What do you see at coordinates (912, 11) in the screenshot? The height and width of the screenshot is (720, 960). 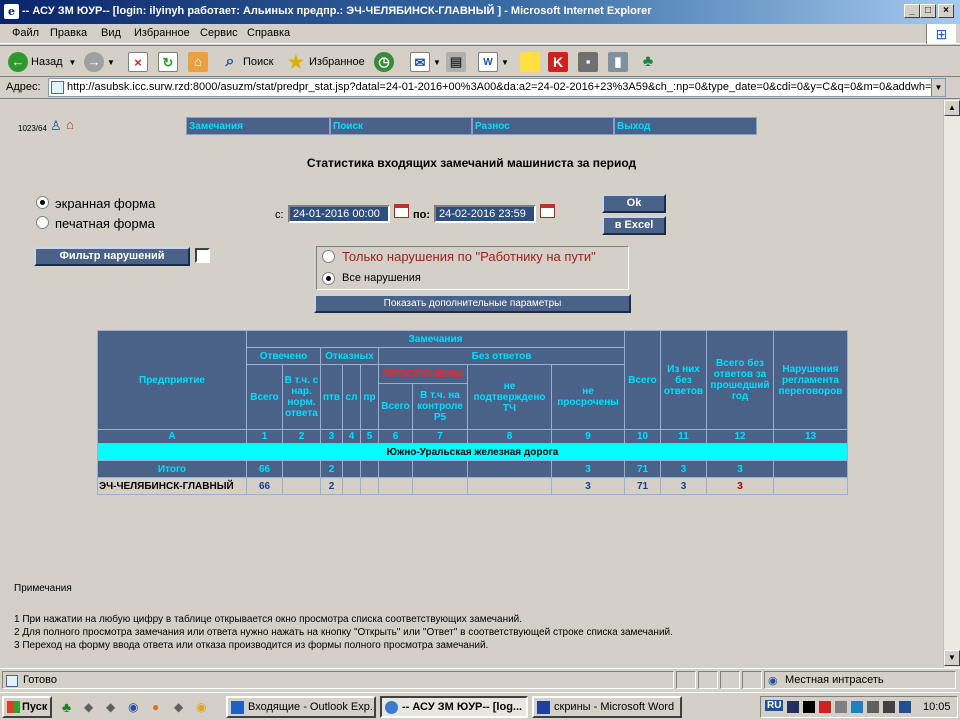 I see `minimize-button: _` at bounding box center [912, 11].